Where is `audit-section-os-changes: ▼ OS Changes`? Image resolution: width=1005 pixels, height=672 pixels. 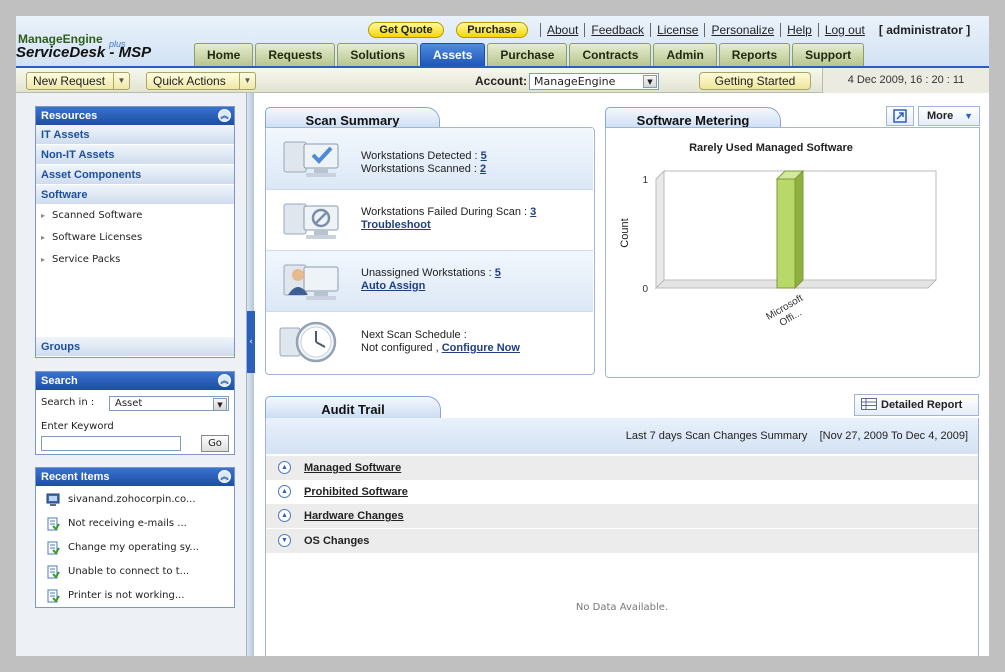 audit-section-os-changes: ▼ OS Changes is located at coordinates (622, 541).